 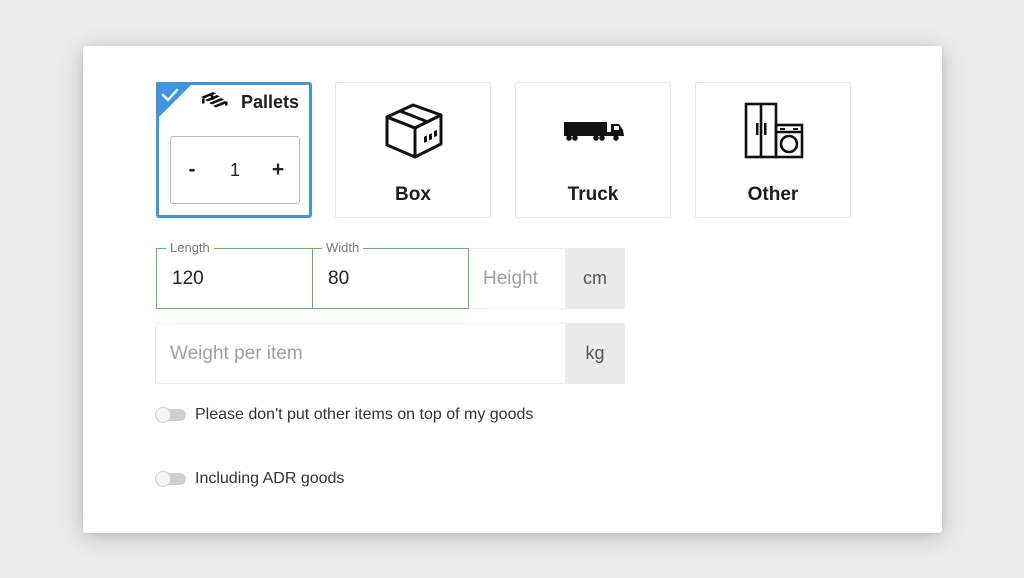 I want to click on cargo-type-label: Other, so click(x=773, y=194).